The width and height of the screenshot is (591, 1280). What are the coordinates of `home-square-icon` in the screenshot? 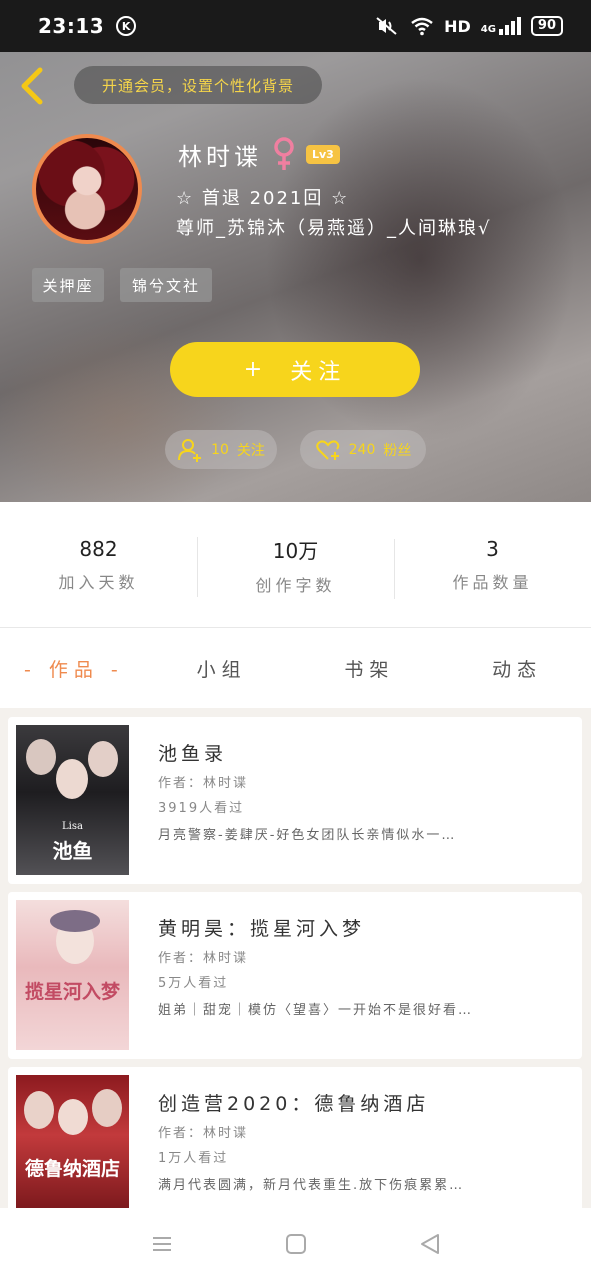 It's located at (296, 1244).